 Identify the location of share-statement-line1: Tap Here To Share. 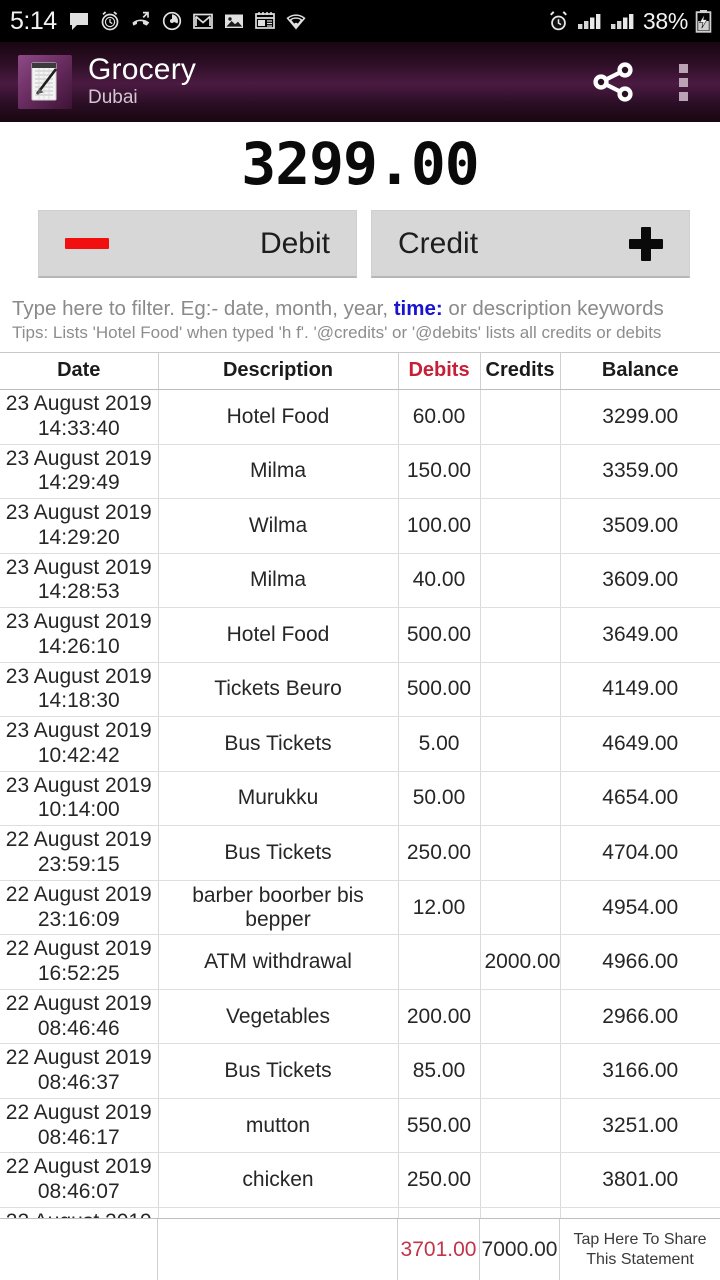
(640, 1240).